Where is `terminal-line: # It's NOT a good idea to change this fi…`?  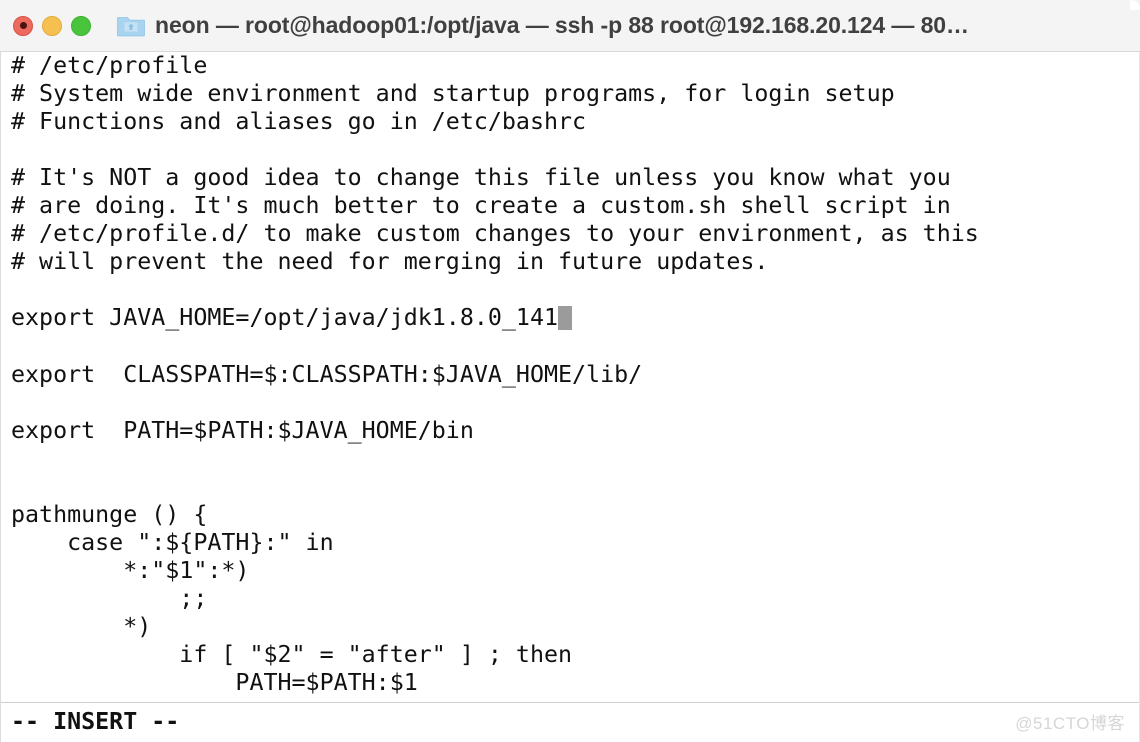 terminal-line: # It's NOT a good idea to change this fi… is located at coordinates (481, 178).